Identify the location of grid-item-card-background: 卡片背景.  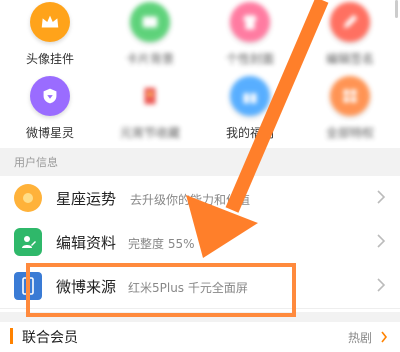
(150, 37).